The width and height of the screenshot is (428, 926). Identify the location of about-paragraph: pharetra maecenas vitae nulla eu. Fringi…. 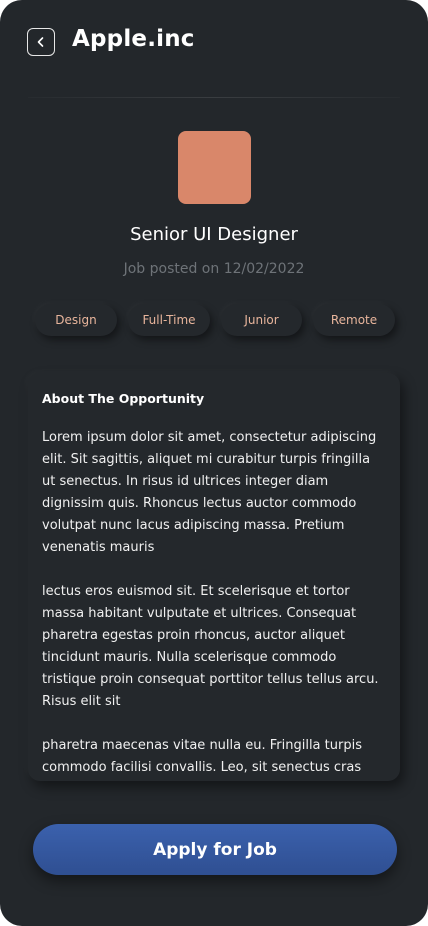
(202, 756).